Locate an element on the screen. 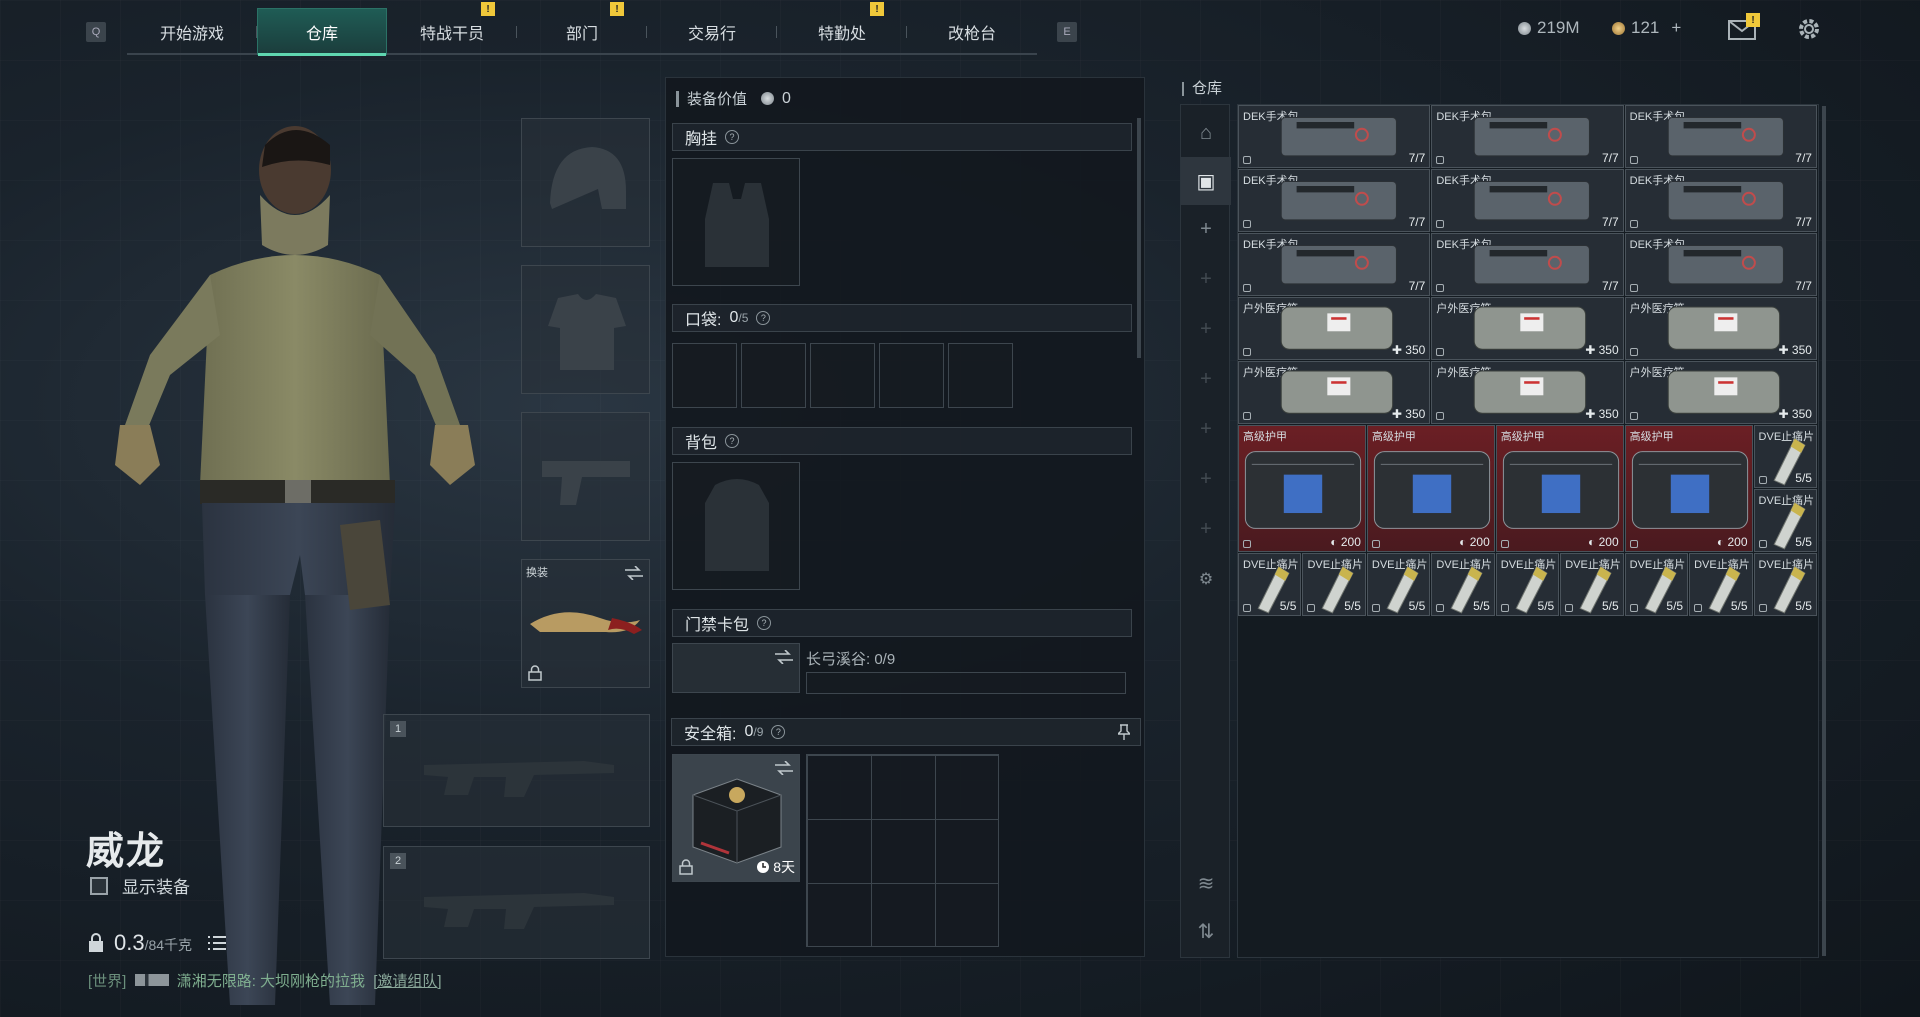 Image resolution: width=1920 pixels, height=1017 pixels. warehouse-settings-icon: ⚙ is located at coordinates (1206, 579).